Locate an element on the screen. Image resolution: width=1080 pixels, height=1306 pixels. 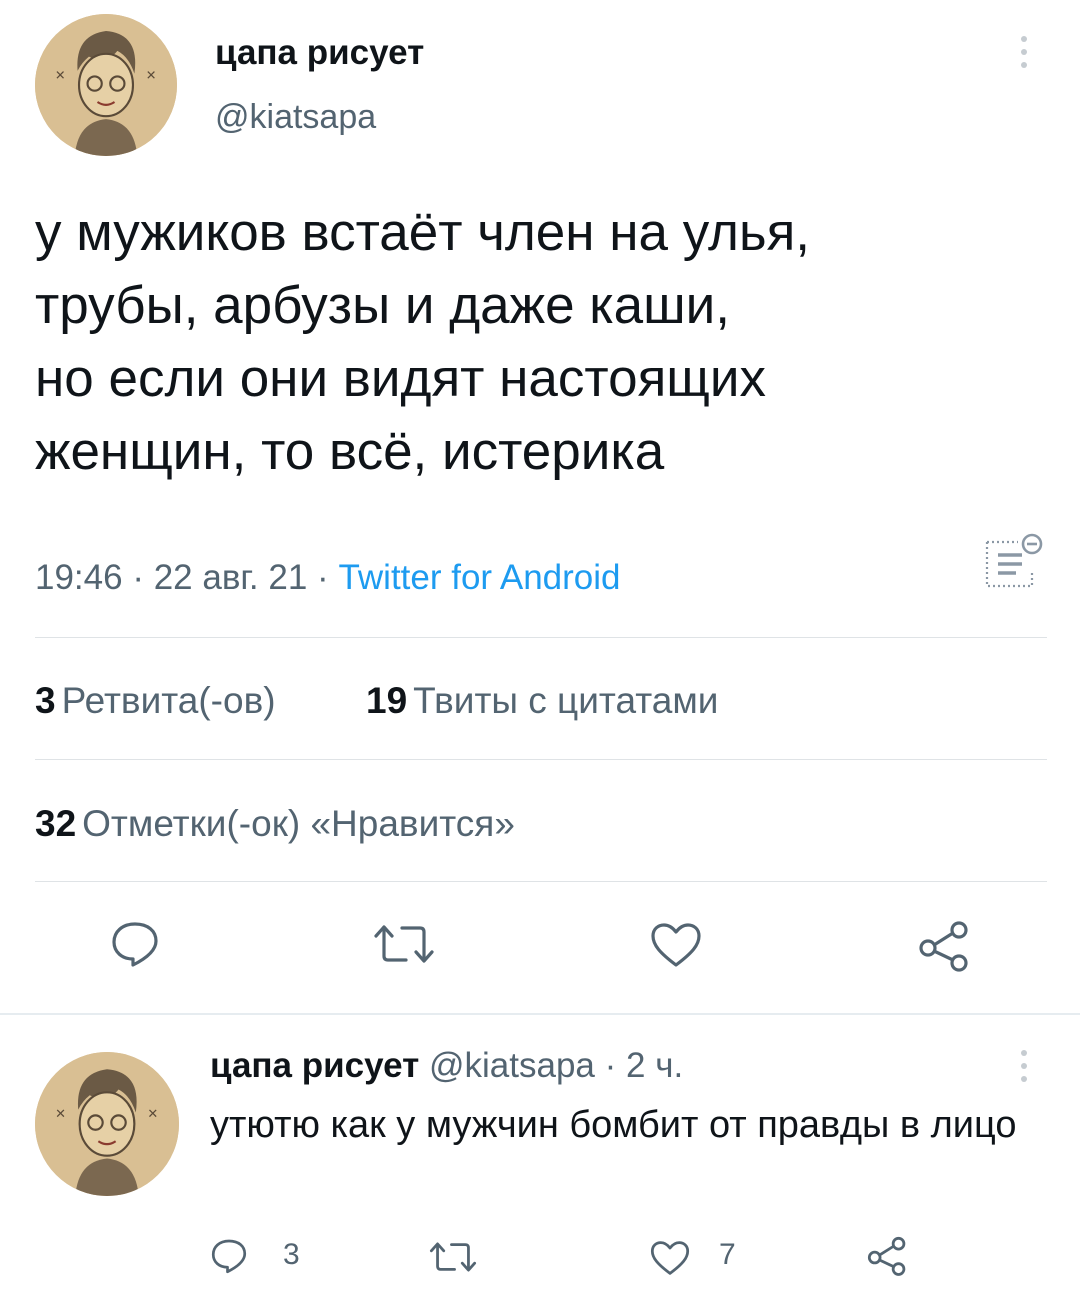
quotes-stat: 19 Твиты с цитатами is located at coordinates (542, 701).